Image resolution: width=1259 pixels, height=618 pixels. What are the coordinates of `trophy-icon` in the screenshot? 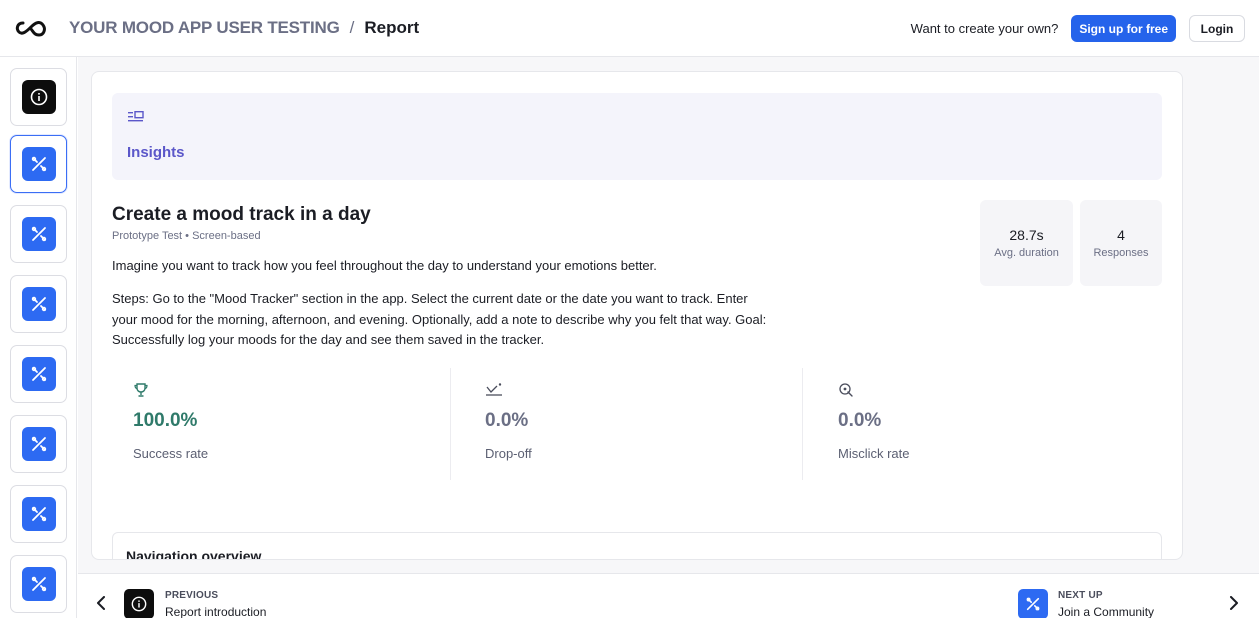 It's located at (141, 390).